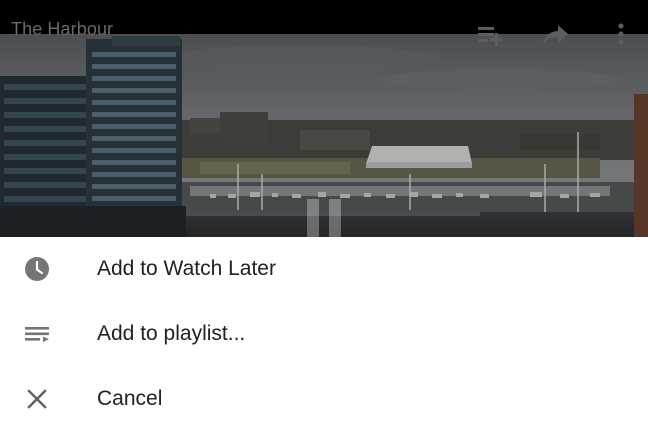 Image resolution: width=648 pixels, height=432 pixels. I want to click on video-title: The Harbour, so click(62, 29).